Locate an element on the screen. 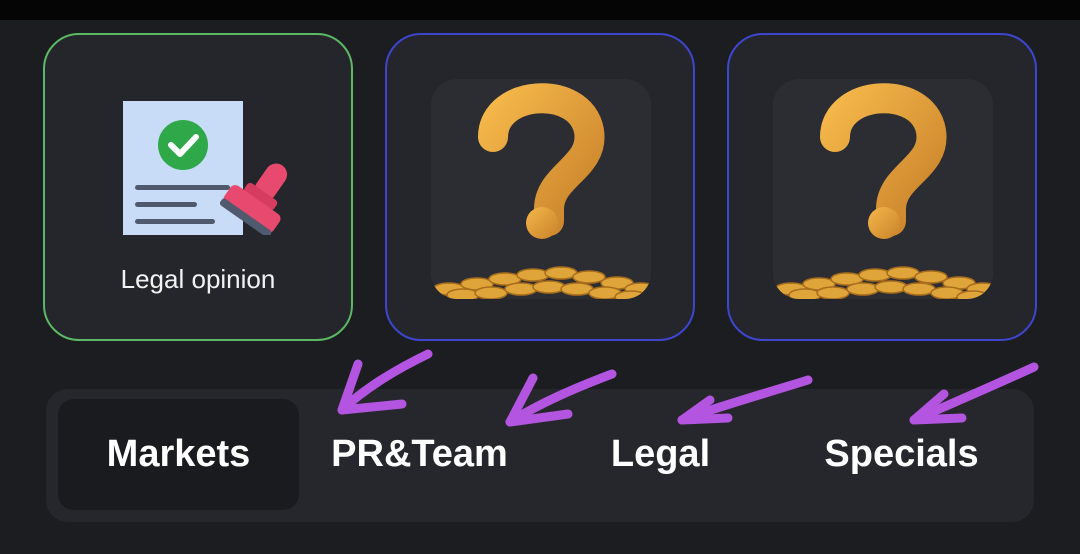 Image resolution: width=1080 pixels, height=554 pixels. card-label: Legal opinion is located at coordinates (198, 279).